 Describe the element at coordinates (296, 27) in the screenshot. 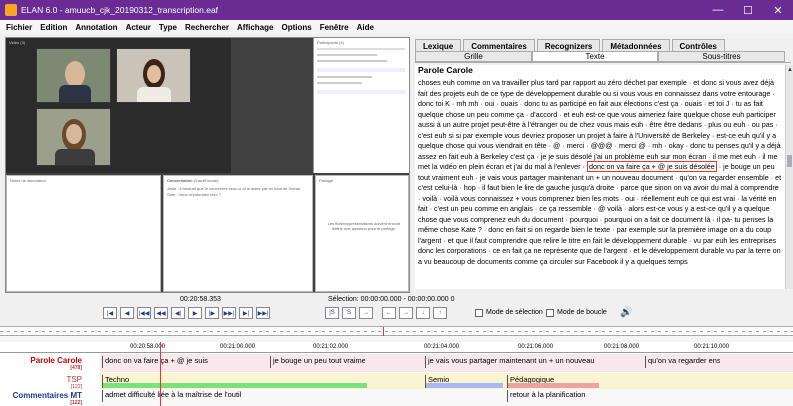

I see `menu-options: Options` at that location.